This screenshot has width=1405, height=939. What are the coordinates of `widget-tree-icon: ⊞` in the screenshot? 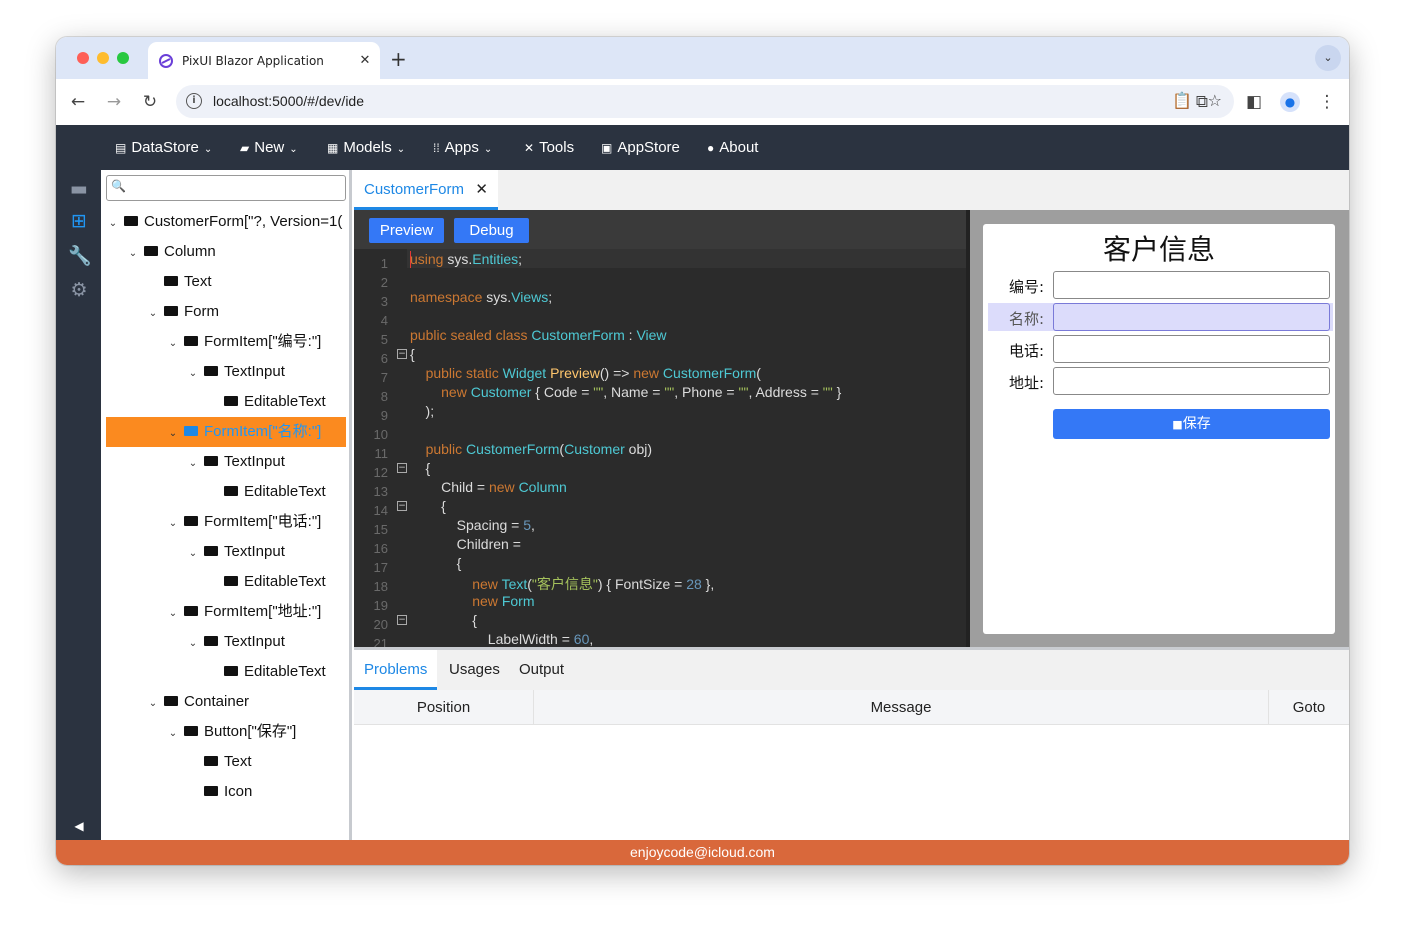 It's located at (79, 221).